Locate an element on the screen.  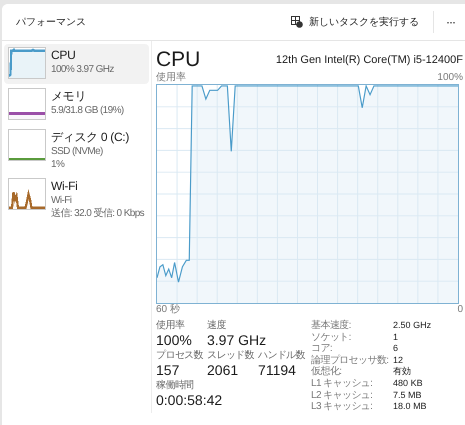
sidebar-item: メモリ 5.9/31.8 GB (19%) is located at coordinates (76, 105).